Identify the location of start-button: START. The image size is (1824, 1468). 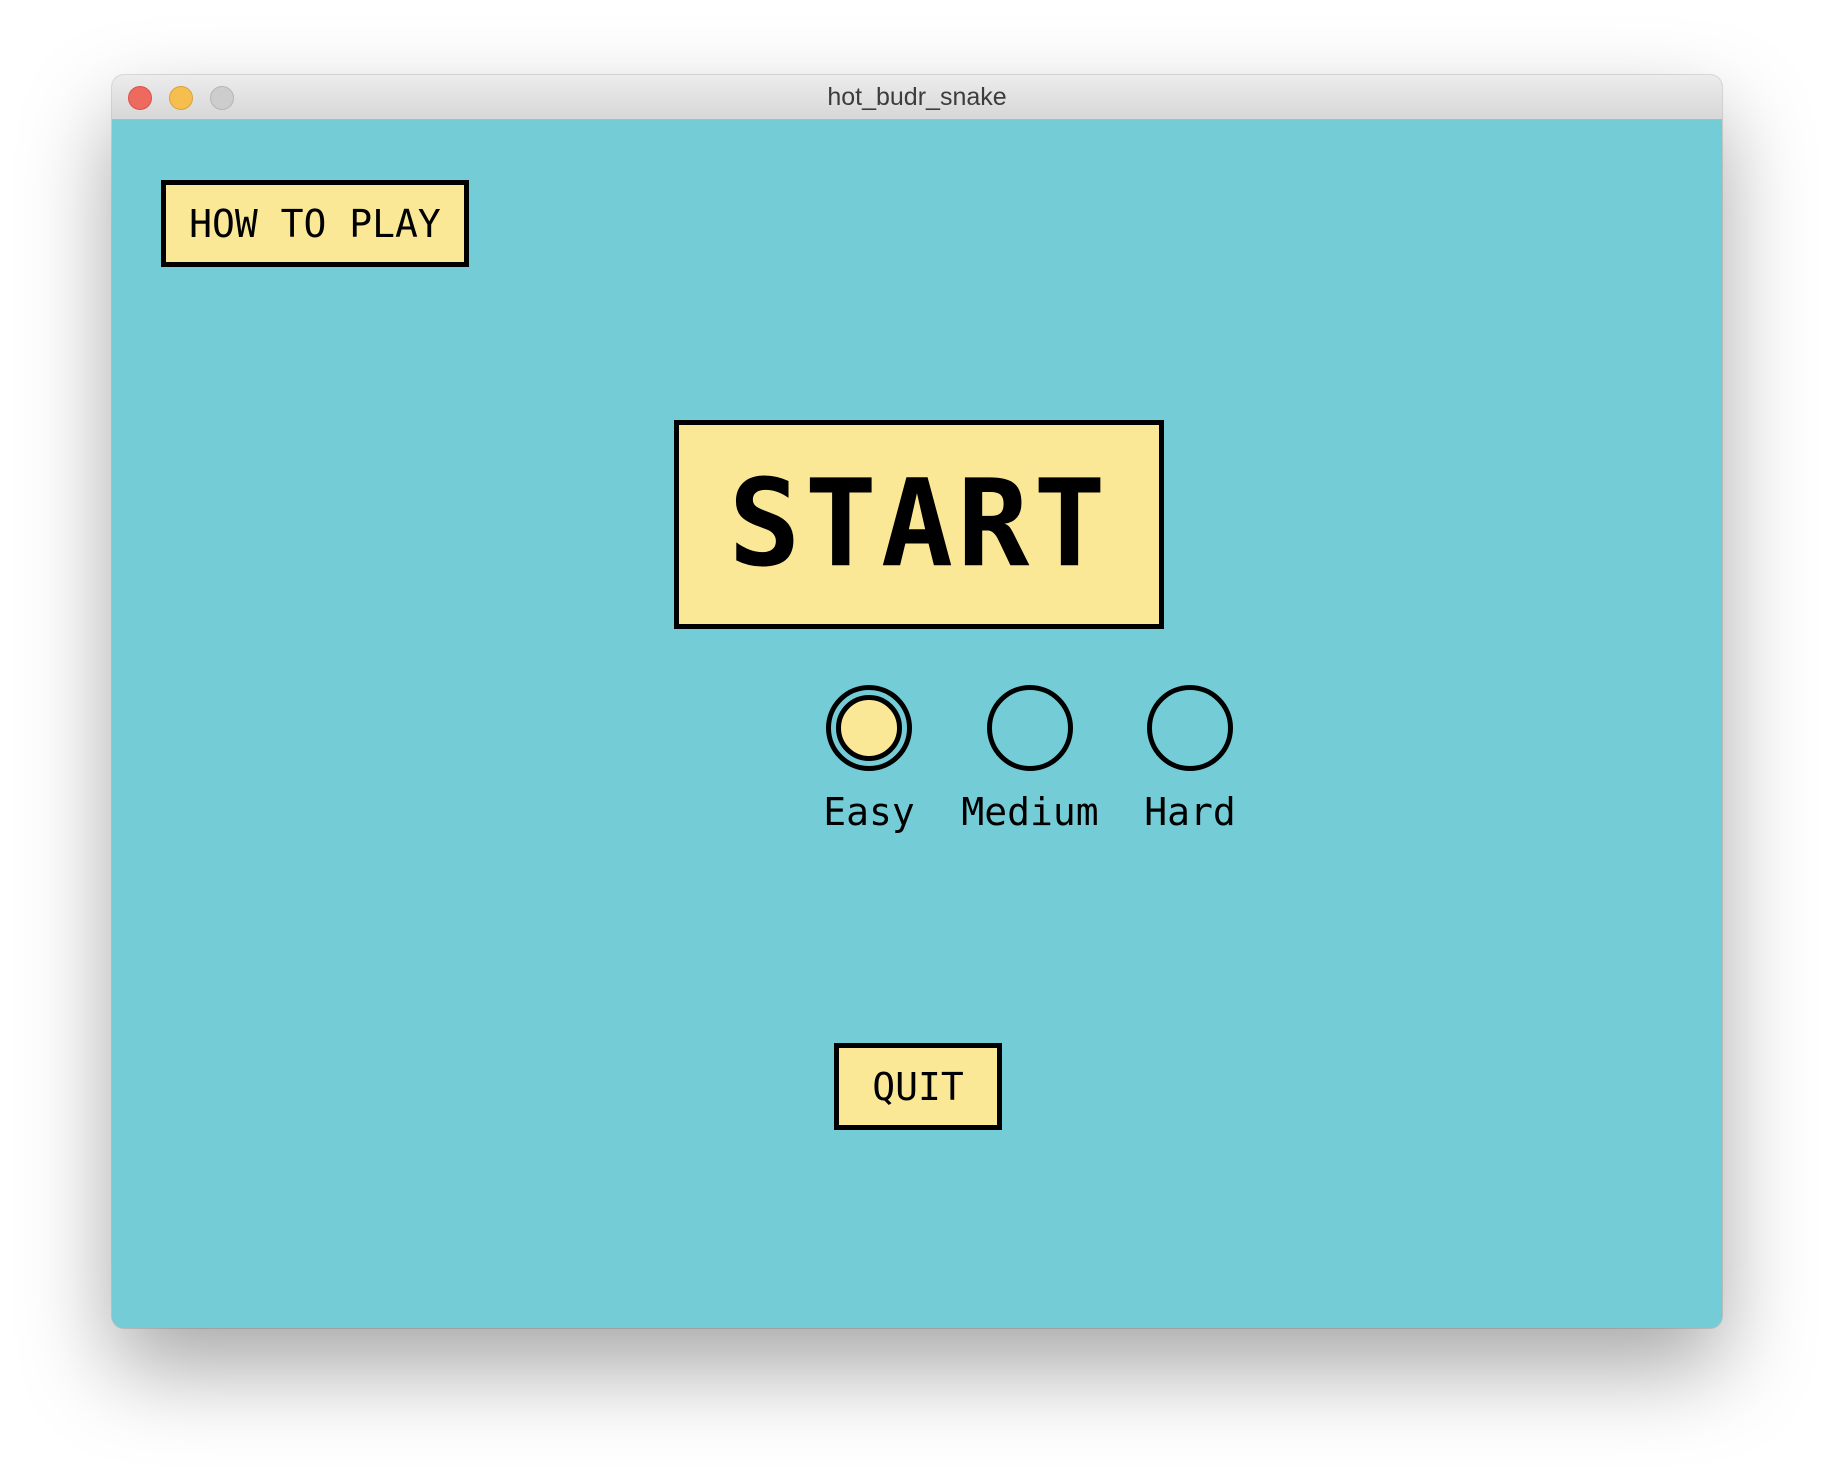
(919, 524).